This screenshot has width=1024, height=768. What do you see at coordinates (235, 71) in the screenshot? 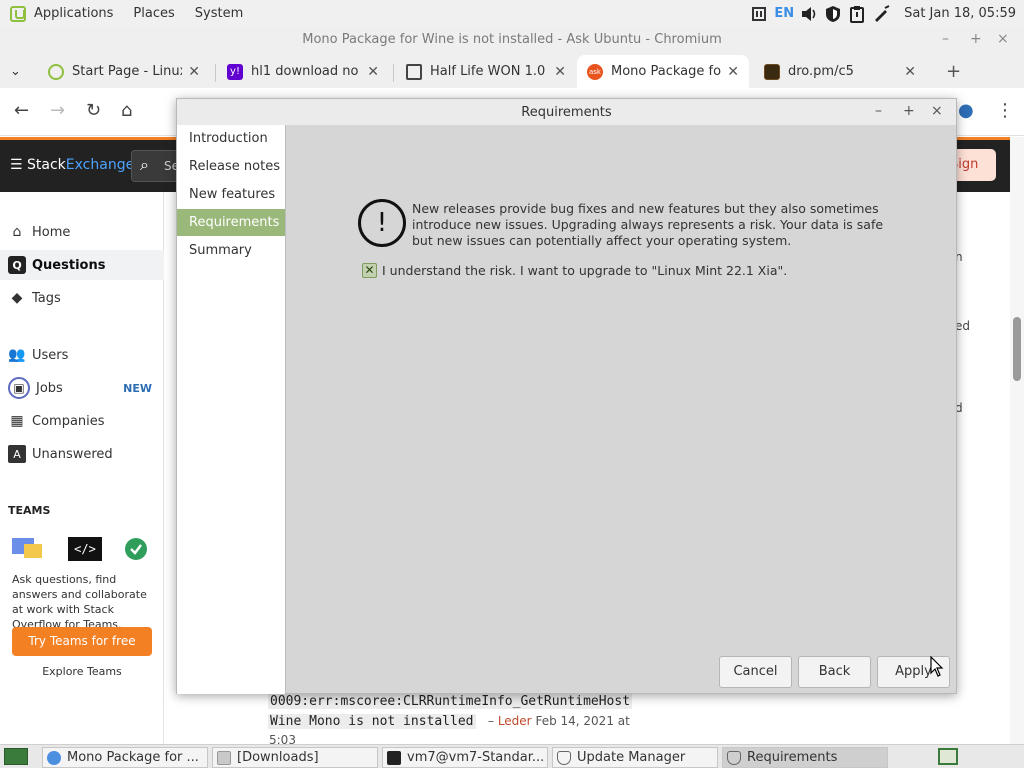
I see `yahoo-icon: y!` at bounding box center [235, 71].